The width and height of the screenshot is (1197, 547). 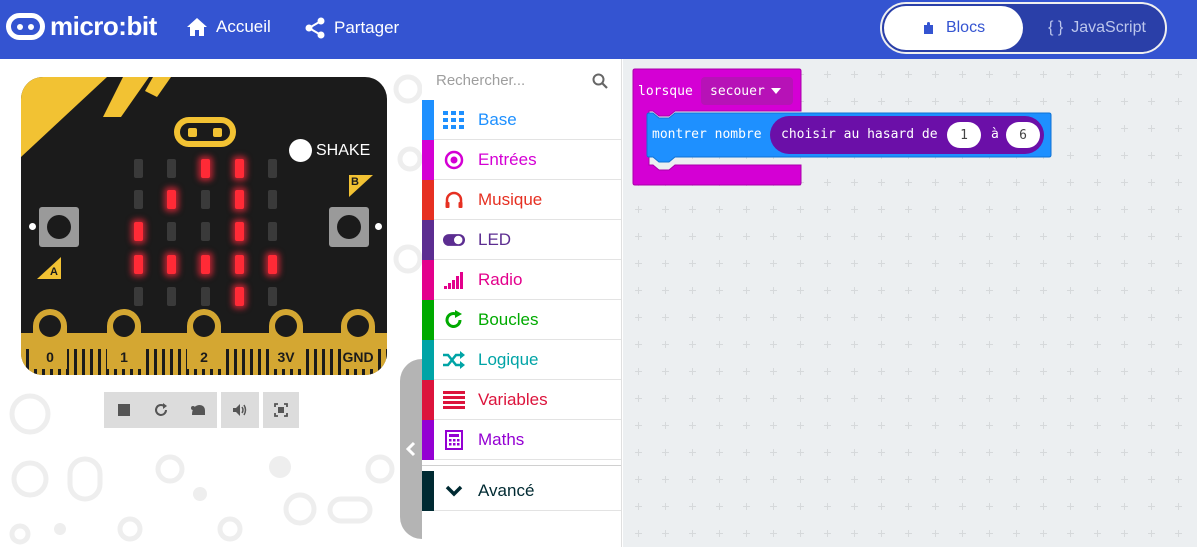 I want to click on category-advanced: Avancé, so click(x=521, y=491).